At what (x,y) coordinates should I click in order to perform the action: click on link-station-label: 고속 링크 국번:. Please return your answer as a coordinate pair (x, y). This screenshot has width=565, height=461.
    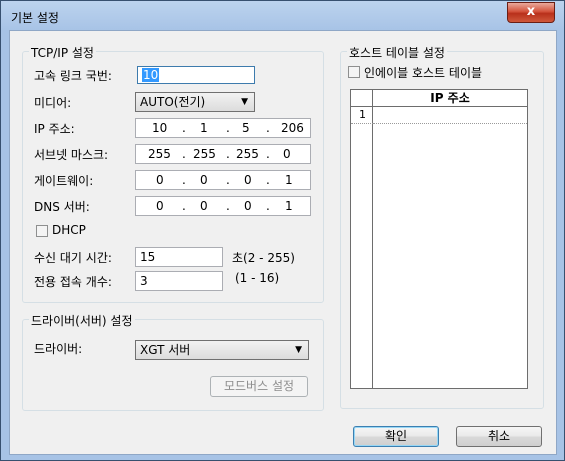
    Looking at the image, I should click on (73, 76).